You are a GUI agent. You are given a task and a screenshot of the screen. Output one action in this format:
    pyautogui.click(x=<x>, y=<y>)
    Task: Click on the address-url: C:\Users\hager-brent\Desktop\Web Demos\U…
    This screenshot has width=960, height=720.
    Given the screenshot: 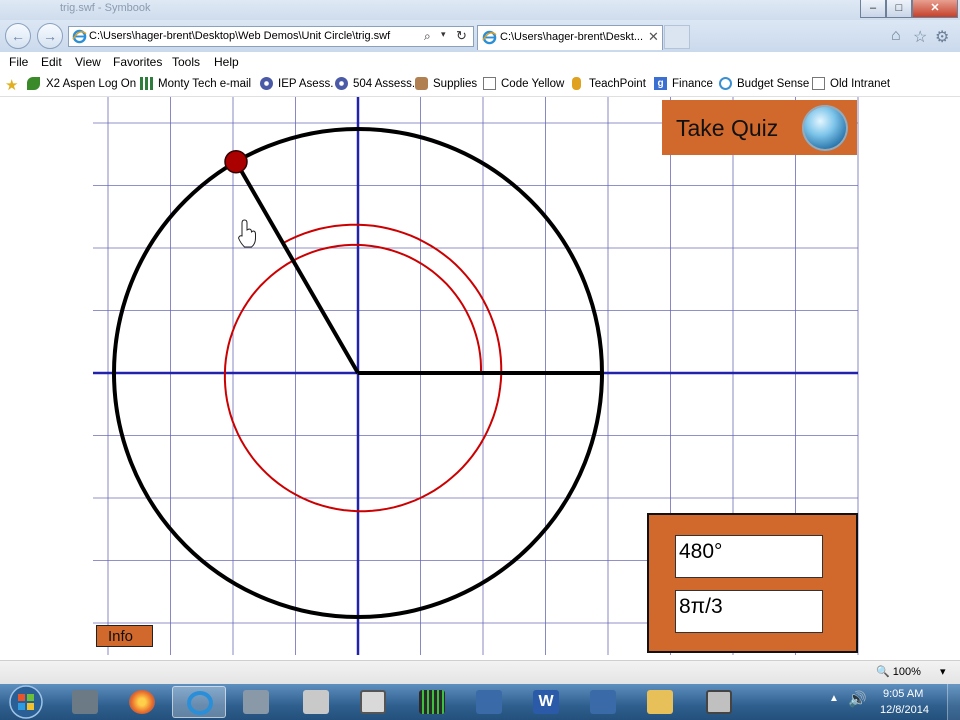 What is the action you would take?
    pyautogui.click(x=239, y=36)
    